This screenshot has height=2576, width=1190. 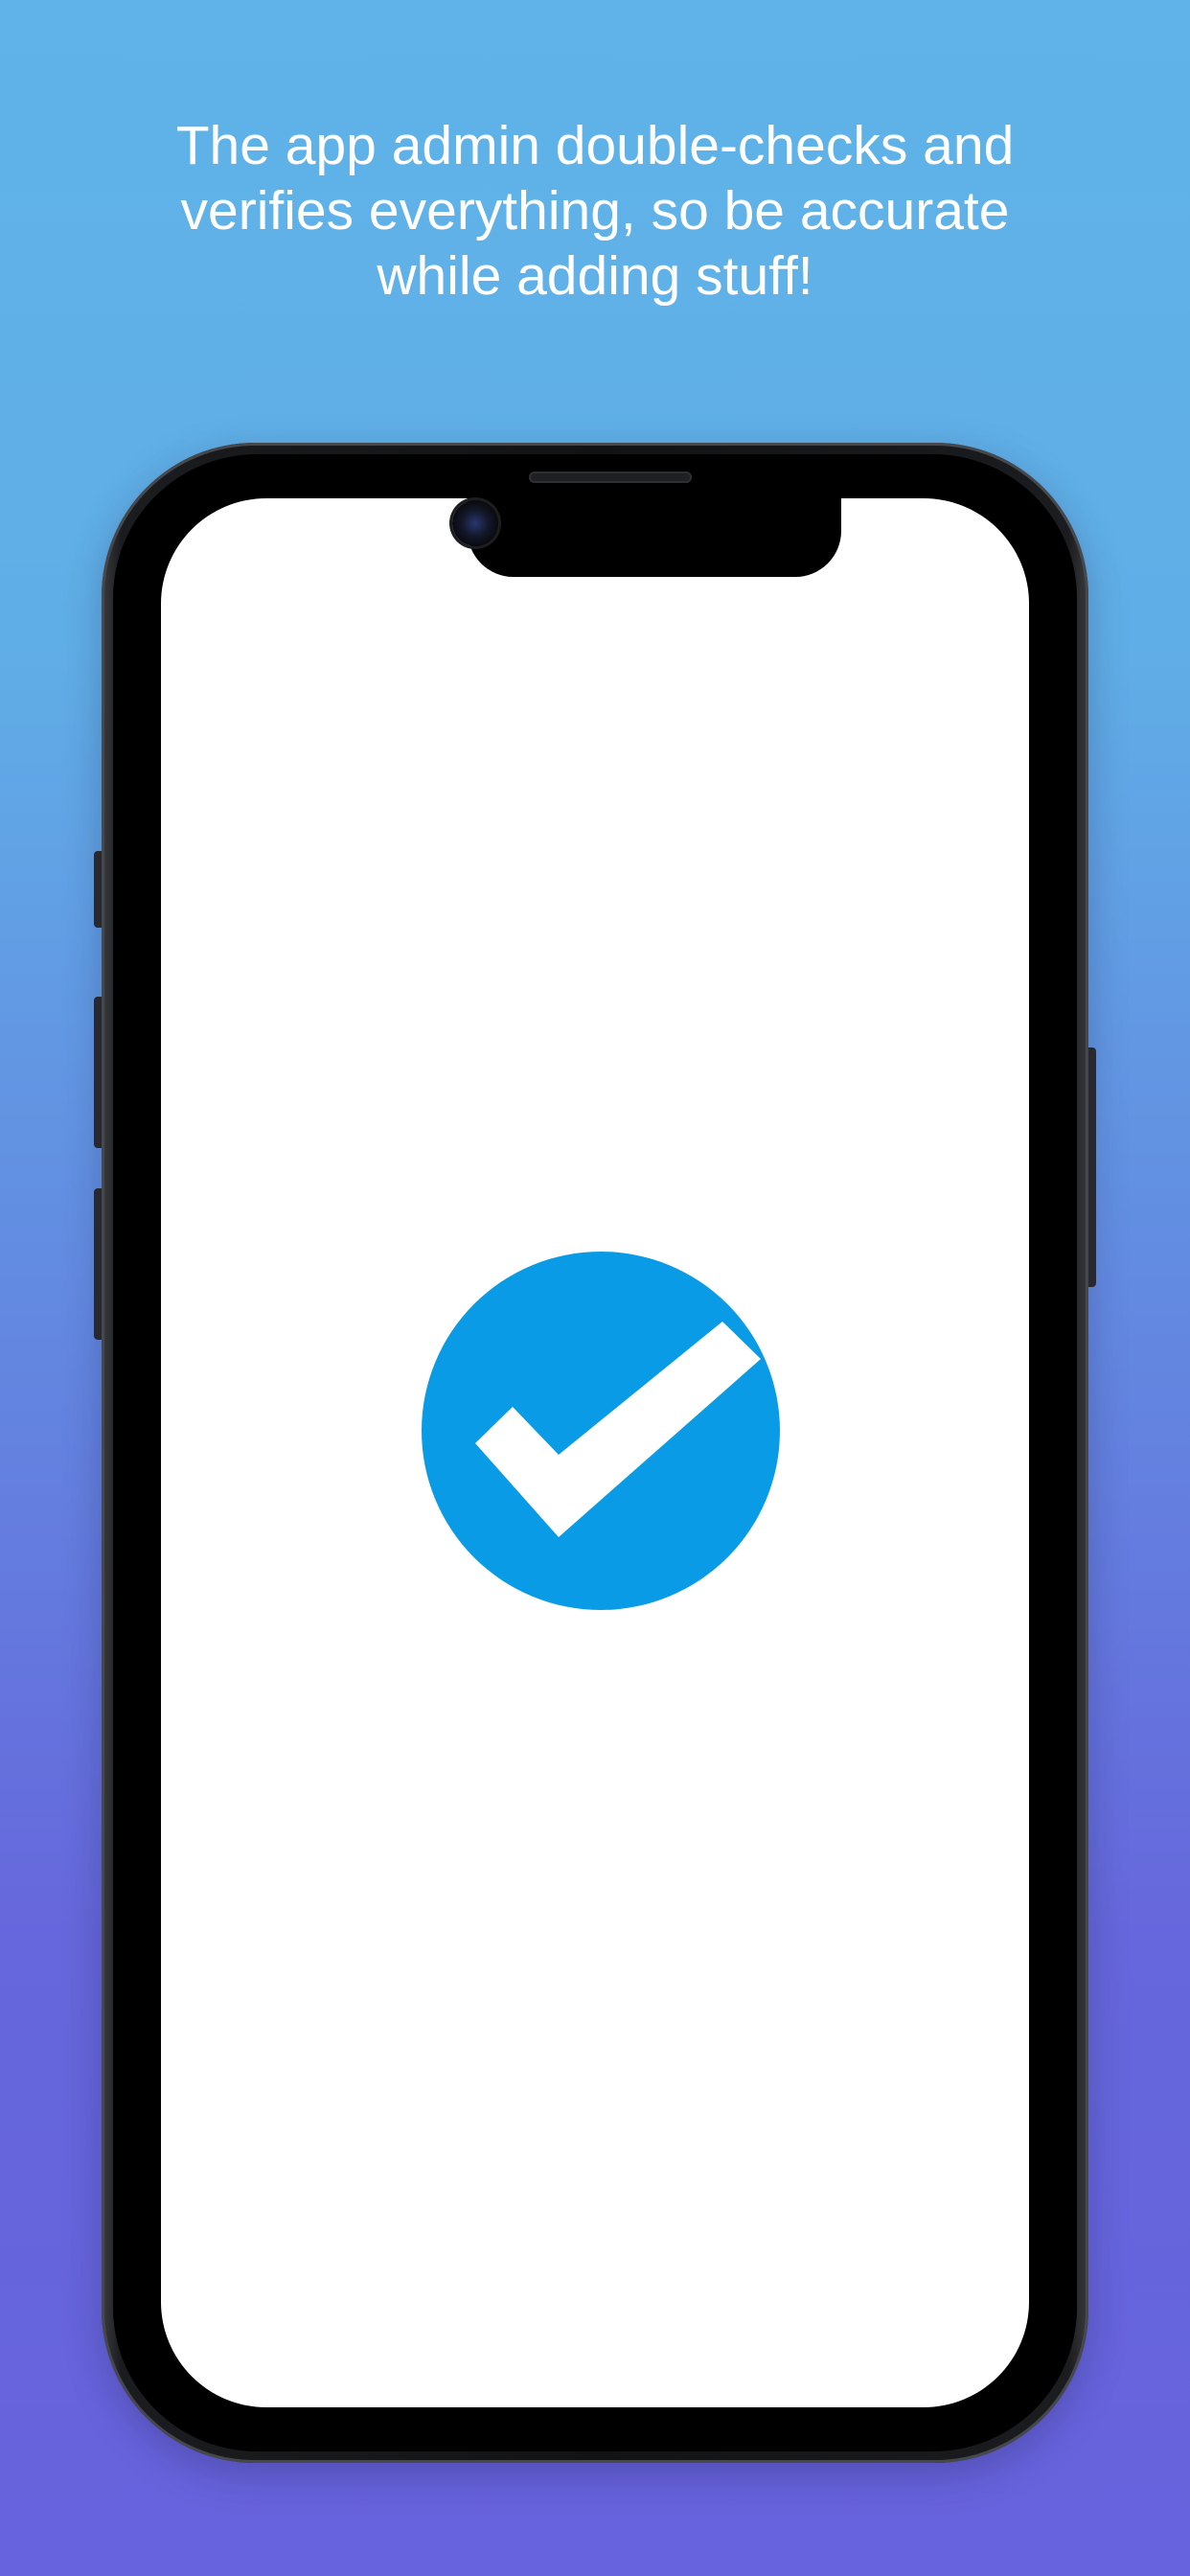 I want to click on notch, so click(x=654, y=537).